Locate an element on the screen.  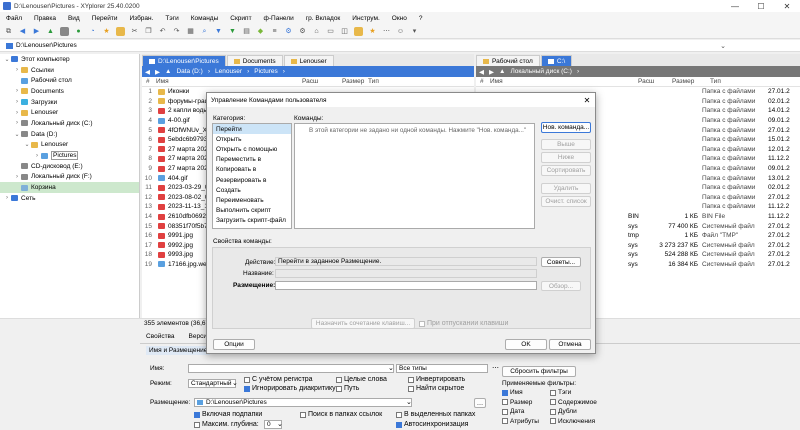
check-path: Путь is located at coordinates (347, 388).